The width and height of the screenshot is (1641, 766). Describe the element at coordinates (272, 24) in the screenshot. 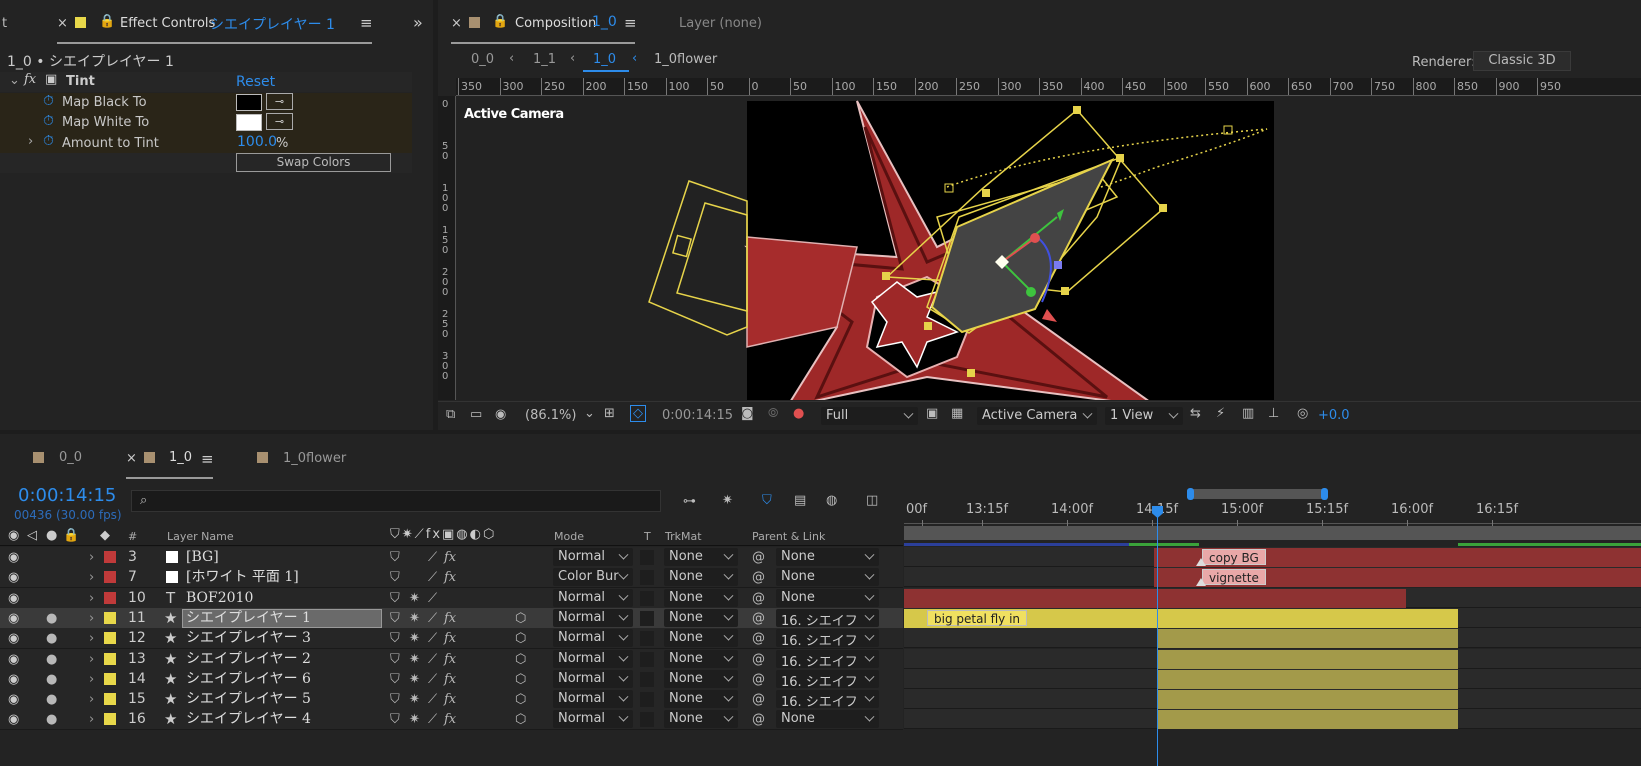

I see `effect-controls-tab-layer: シエイプレイヤー 1` at that location.